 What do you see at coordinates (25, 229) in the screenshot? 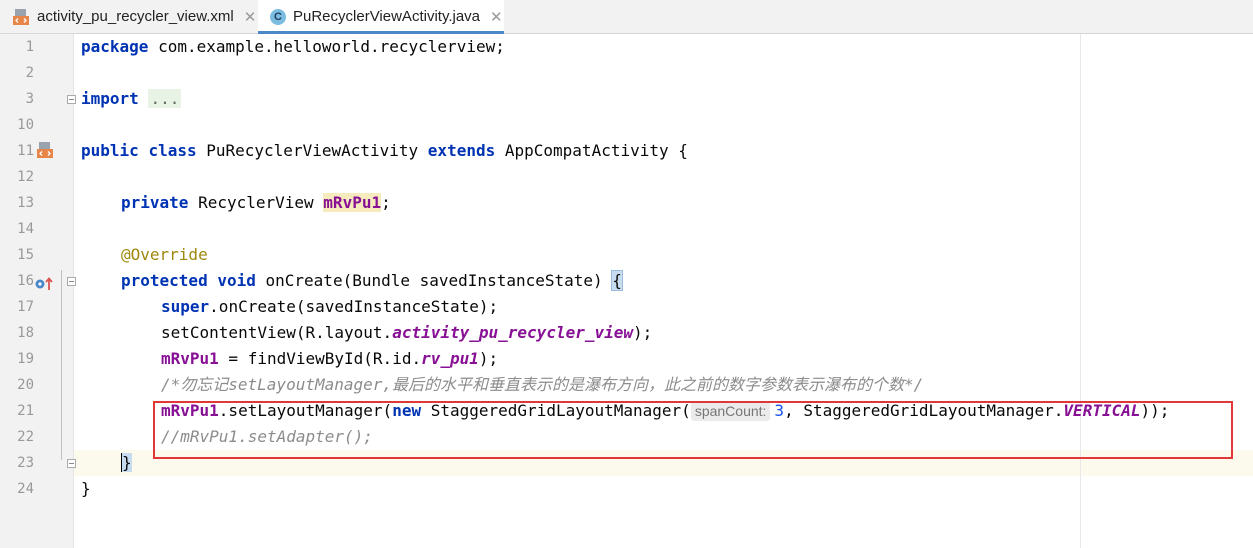
I see `line-number: 14` at bounding box center [25, 229].